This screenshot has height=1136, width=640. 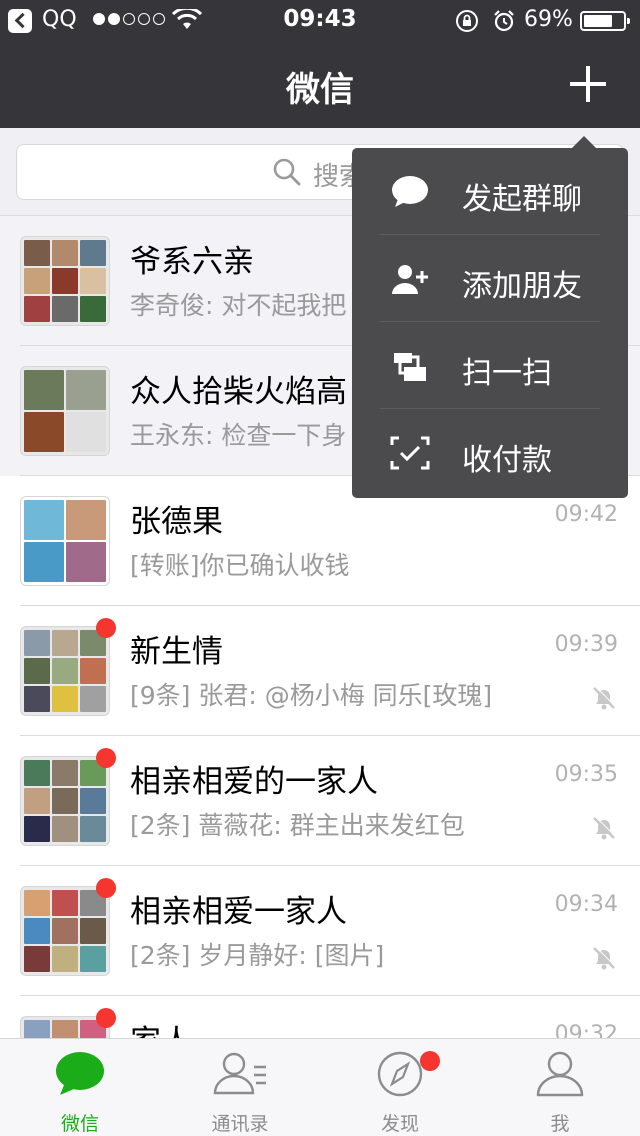 What do you see at coordinates (238, 305) in the screenshot?
I see `chat-preview: 李奇俊: 对不起我把` at bounding box center [238, 305].